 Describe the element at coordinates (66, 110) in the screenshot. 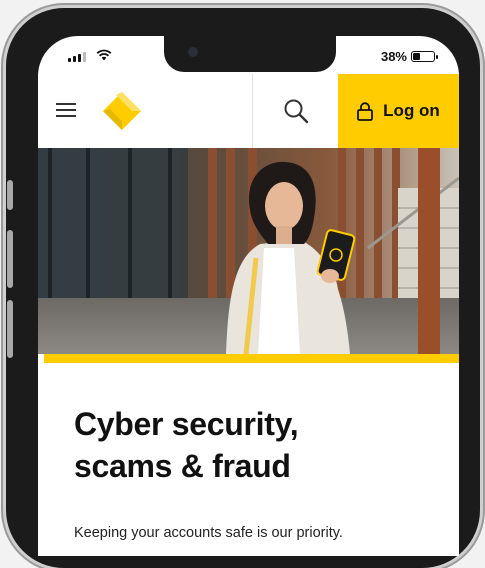

I see `hamburger-menu-button` at that location.